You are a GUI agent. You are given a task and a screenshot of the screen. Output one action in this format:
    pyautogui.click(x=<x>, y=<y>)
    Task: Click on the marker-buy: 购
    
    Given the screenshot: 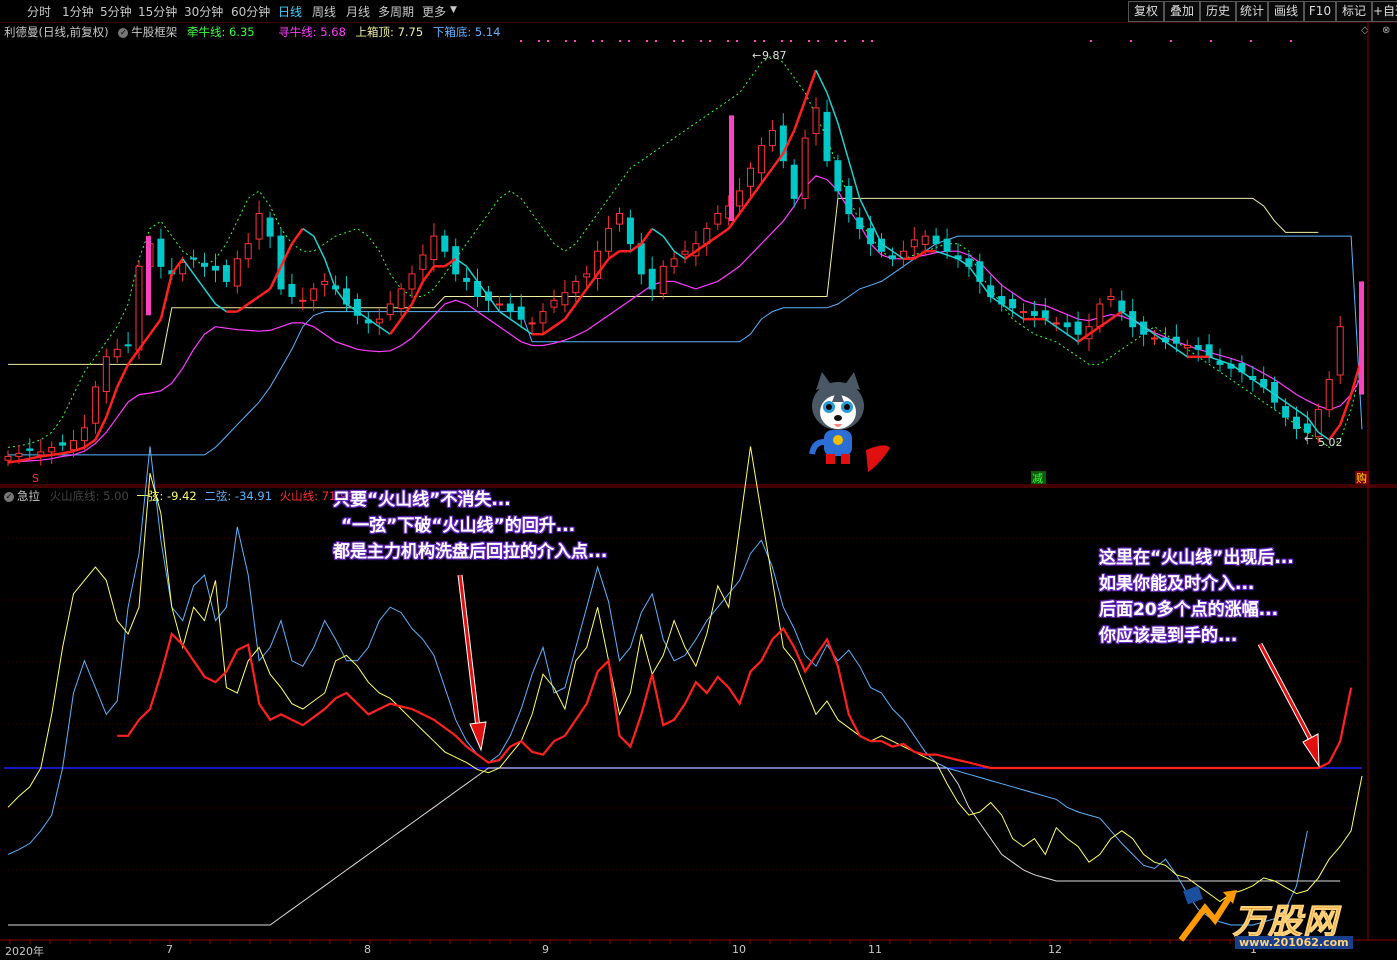 What is the action you would take?
    pyautogui.click(x=1361, y=478)
    